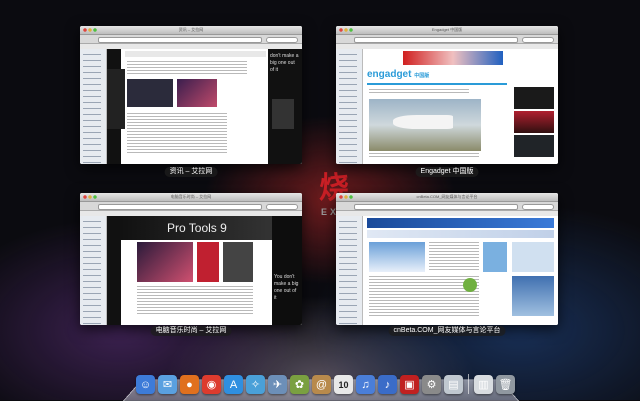 This screenshot has width=640, height=401. I want to click on window-thumbnail-4: cnBeta.COM_网友媒体与言论平台, so click(447, 259).